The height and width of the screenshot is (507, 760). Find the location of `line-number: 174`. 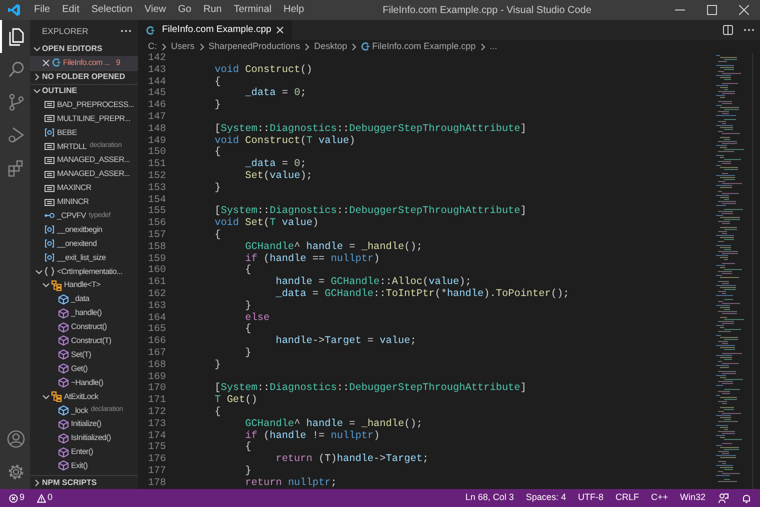

line-number: 174 is located at coordinates (156, 436).